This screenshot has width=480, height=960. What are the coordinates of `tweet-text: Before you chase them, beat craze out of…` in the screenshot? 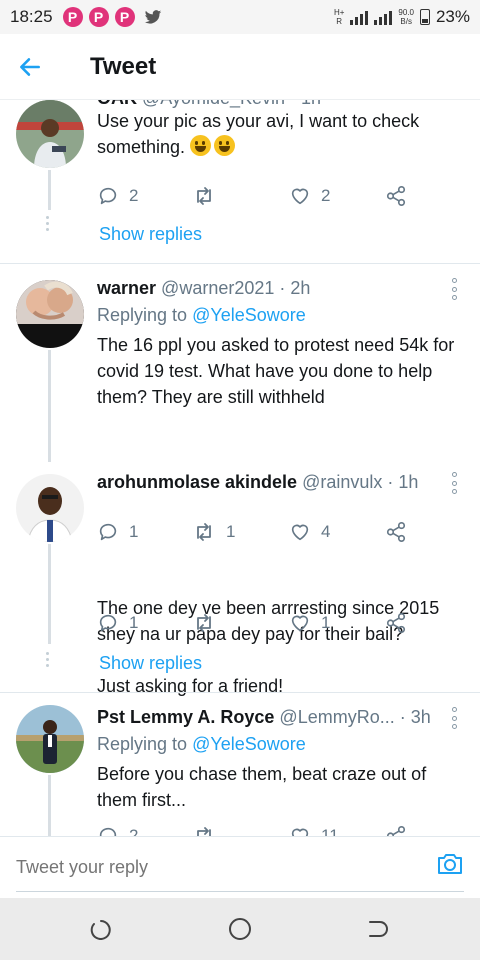 It's located at (264, 787).